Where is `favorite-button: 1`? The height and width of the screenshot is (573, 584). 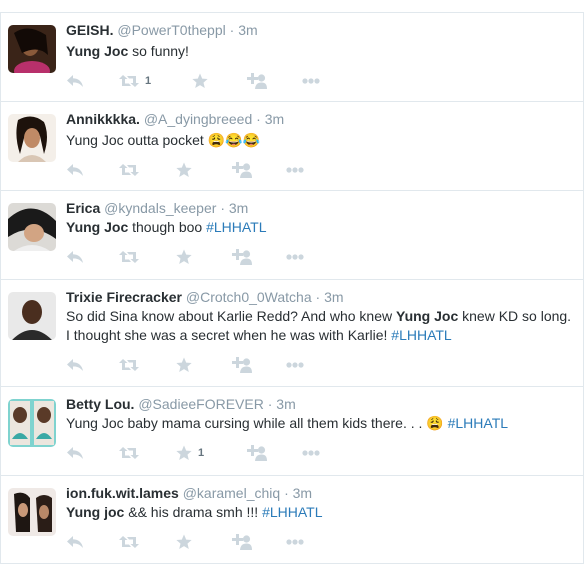 favorite-button: 1 is located at coordinates (190, 453).